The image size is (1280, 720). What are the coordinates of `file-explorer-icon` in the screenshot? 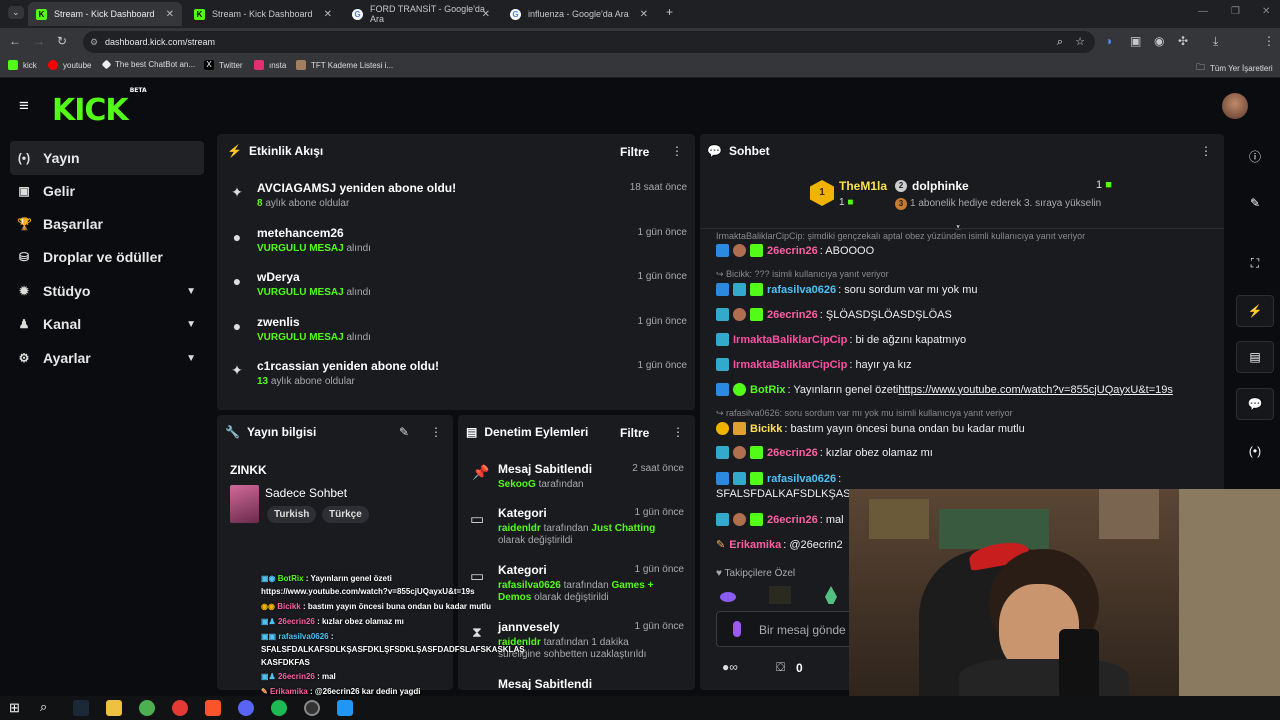 It's located at (114, 708).